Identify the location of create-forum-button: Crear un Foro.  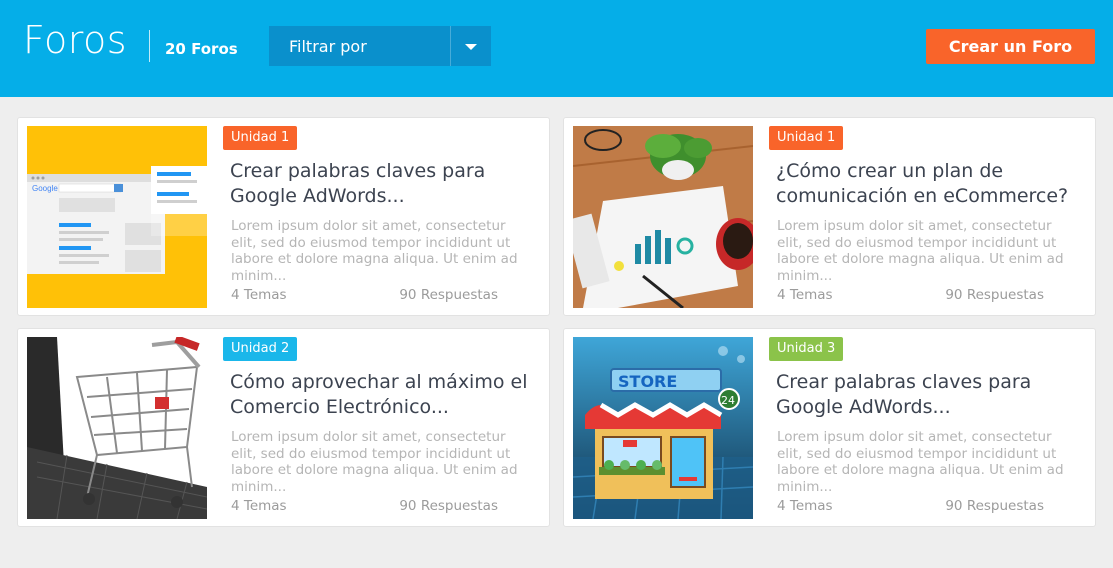
(1010, 46).